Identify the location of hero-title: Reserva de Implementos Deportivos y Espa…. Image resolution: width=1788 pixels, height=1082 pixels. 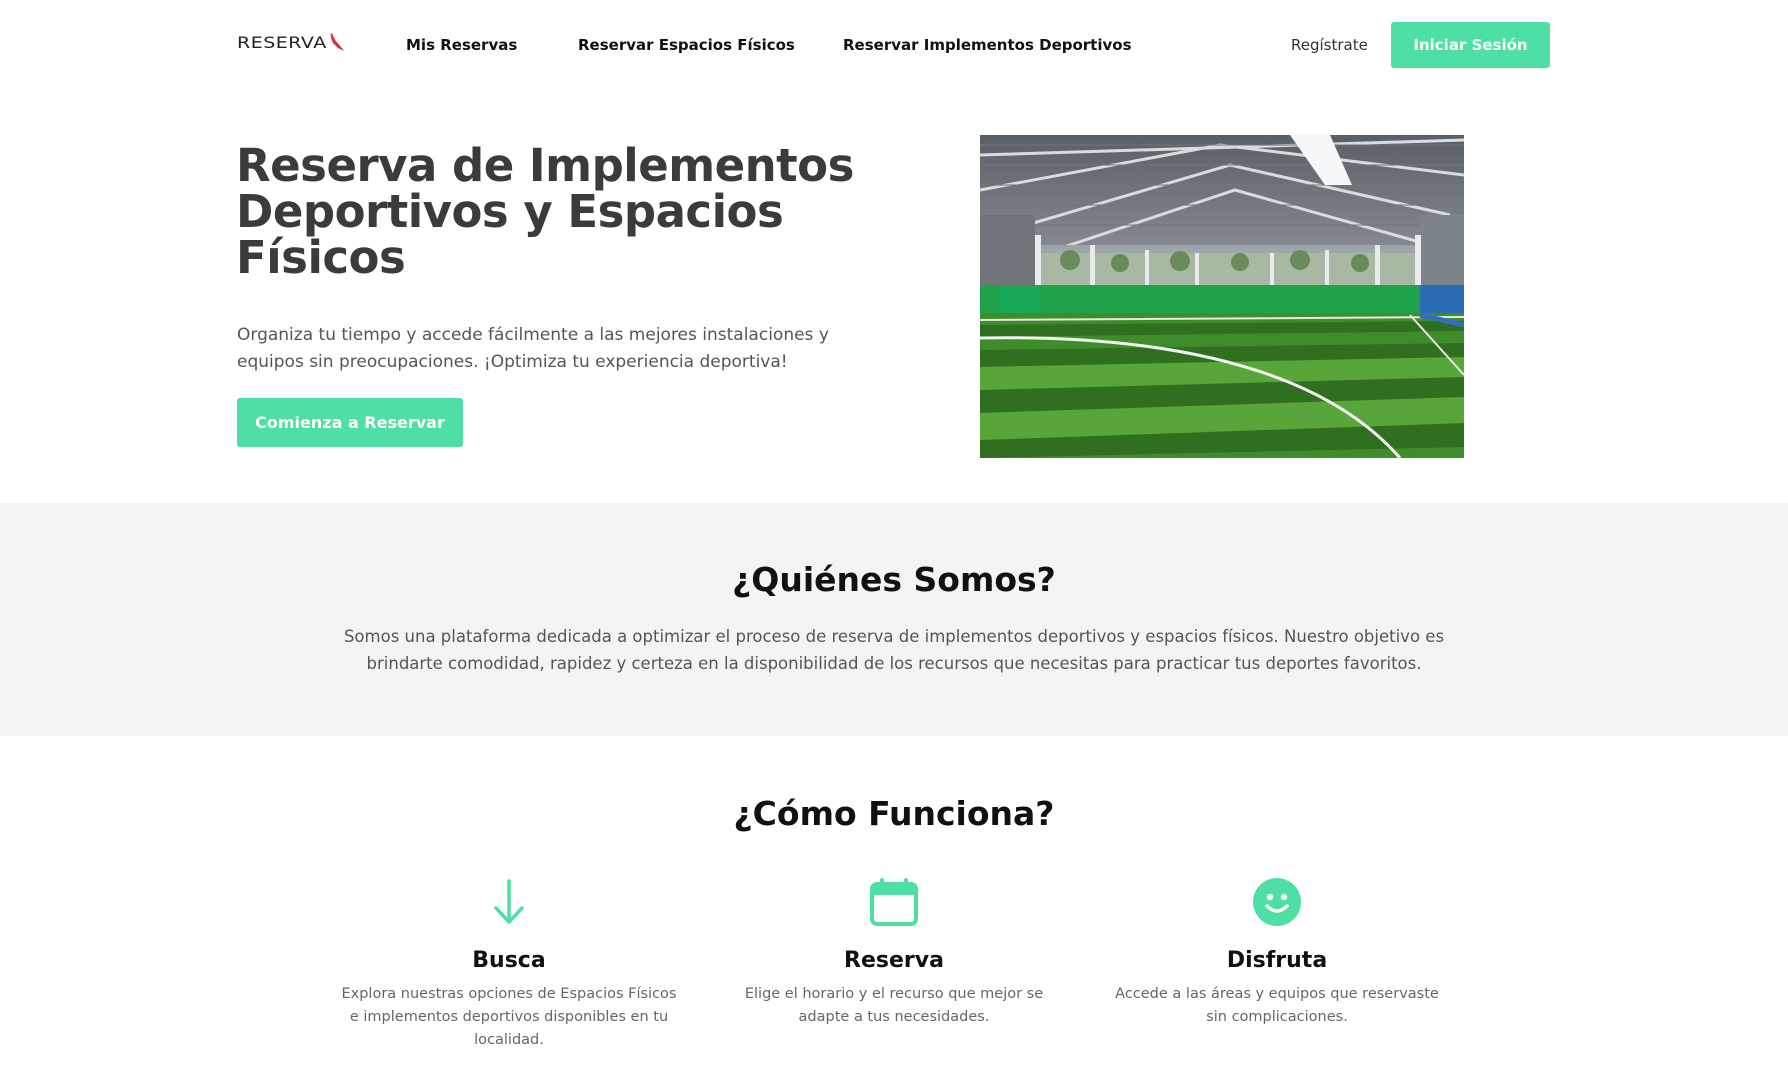
(545, 211).